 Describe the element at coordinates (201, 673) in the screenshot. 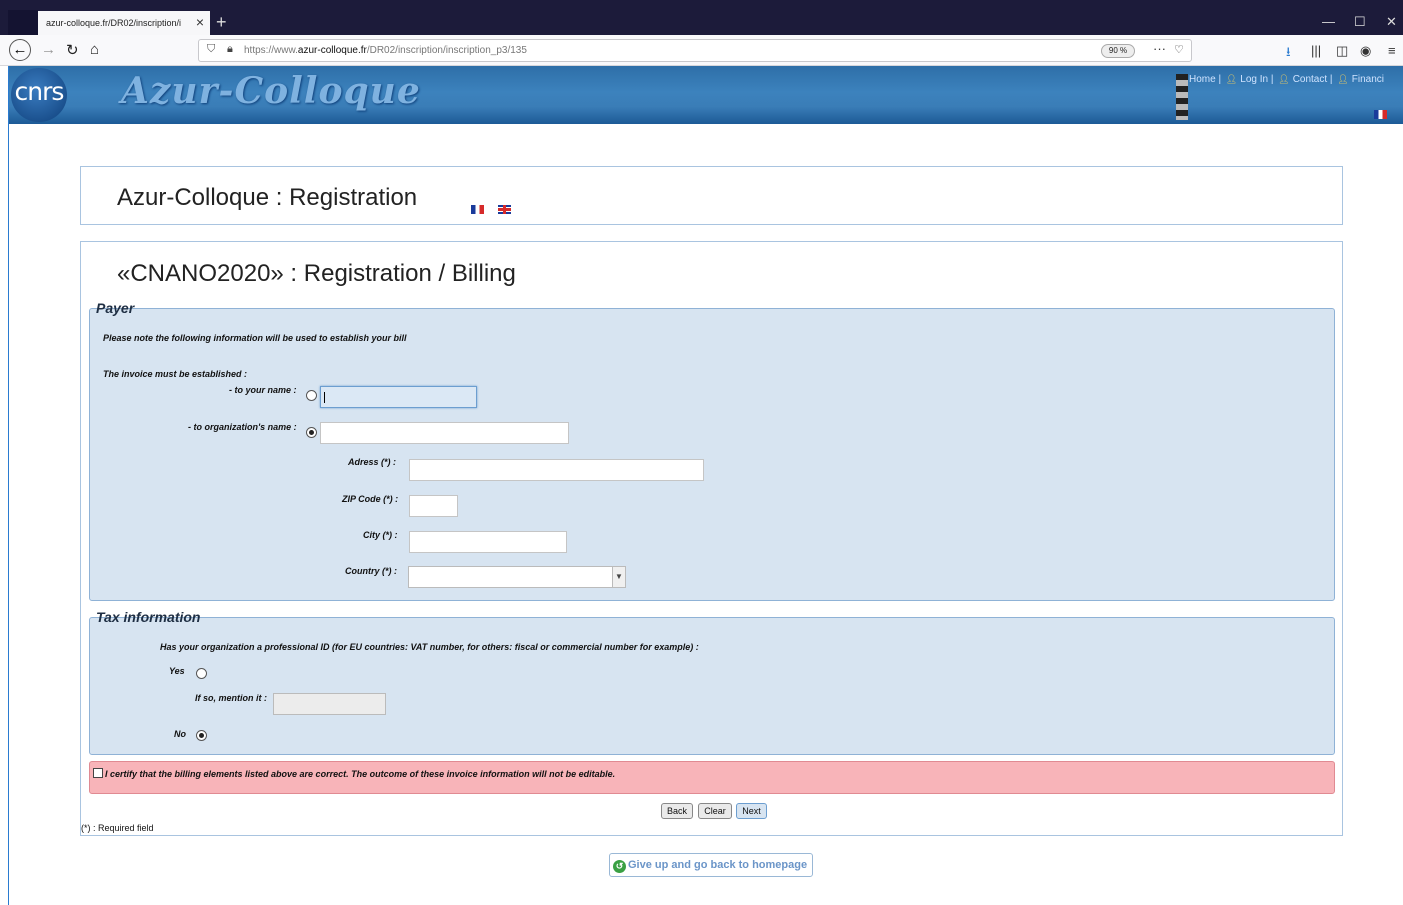

I see `tax-yes-radio` at that location.